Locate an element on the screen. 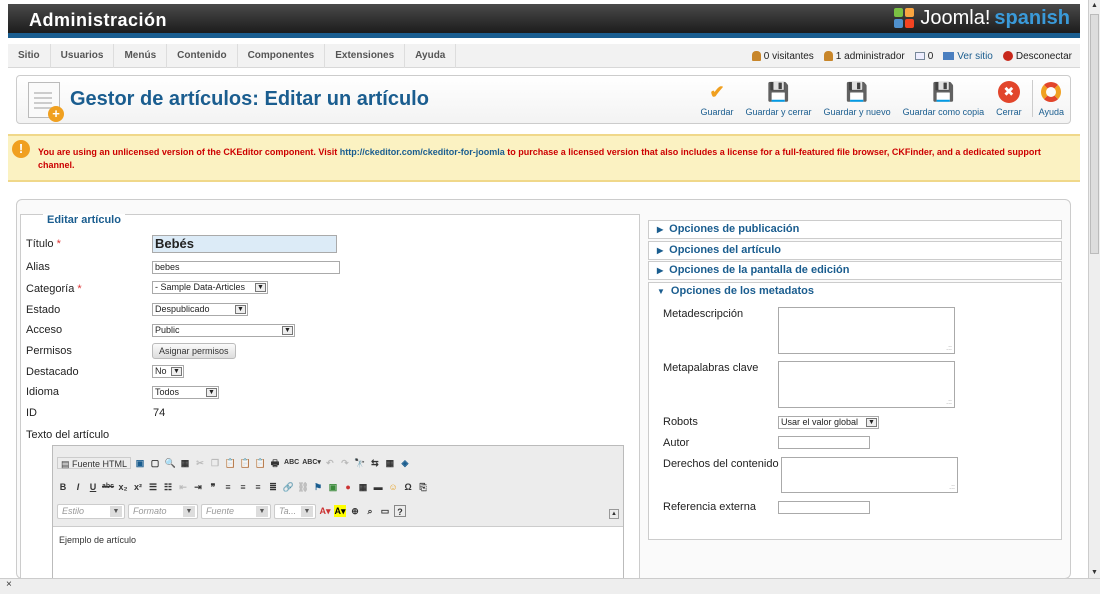  underline-icon: U is located at coordinates (93, 487).